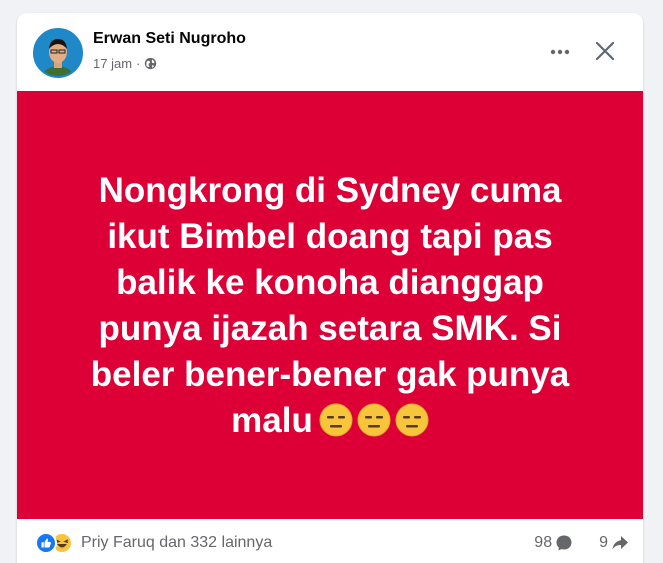  I want to click on reaction-summary-text: Priy Faruq dan 332 lainnya, so click(176, 543).